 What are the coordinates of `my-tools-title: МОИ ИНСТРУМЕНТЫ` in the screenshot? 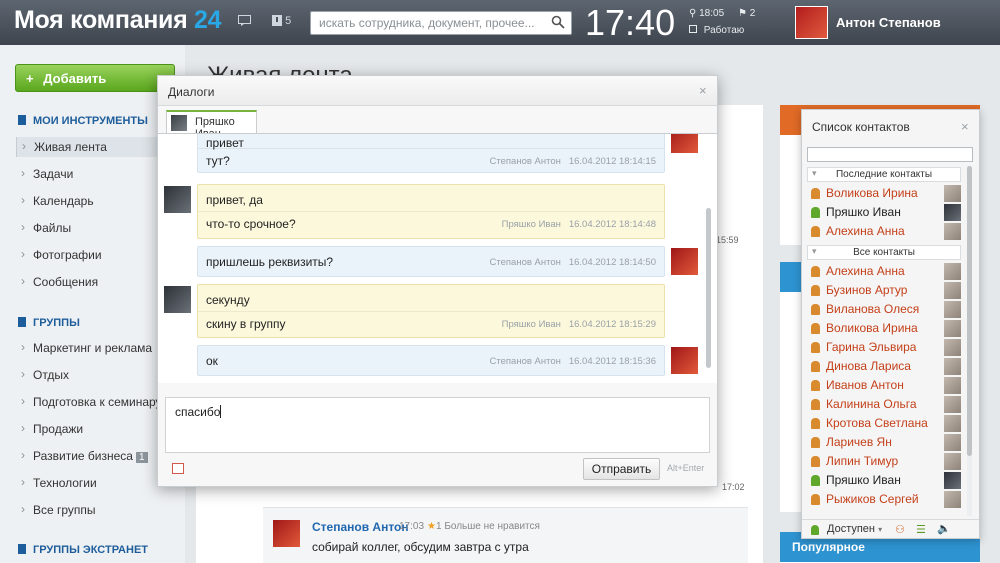 It's located at (83, 121).